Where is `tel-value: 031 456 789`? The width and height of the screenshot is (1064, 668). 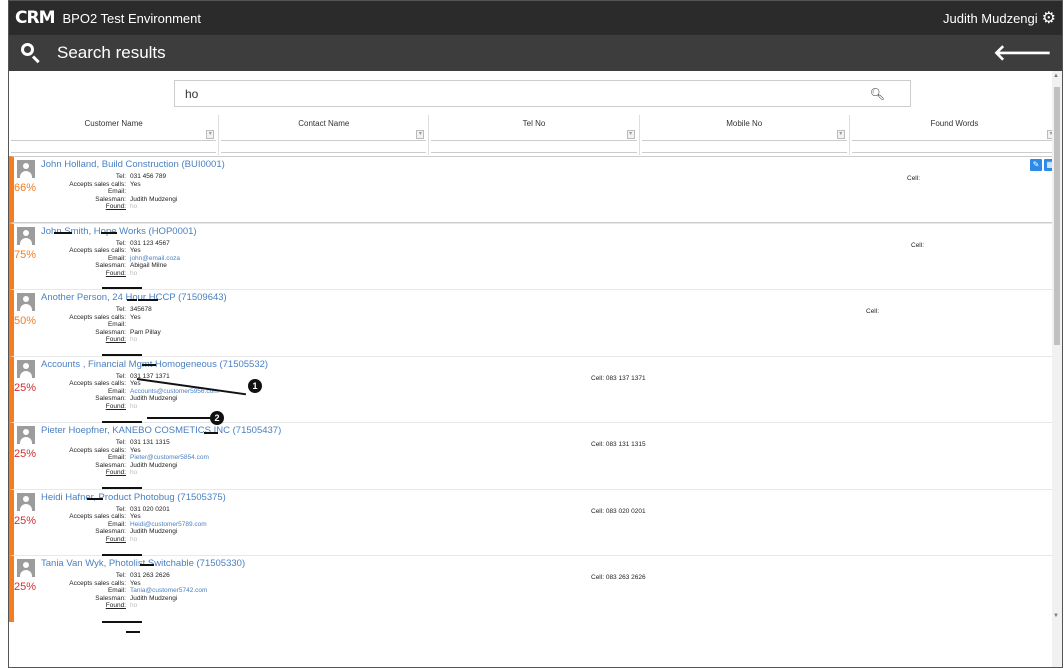
tel-value: 031 456 789 is located at coordinates (148, 176).